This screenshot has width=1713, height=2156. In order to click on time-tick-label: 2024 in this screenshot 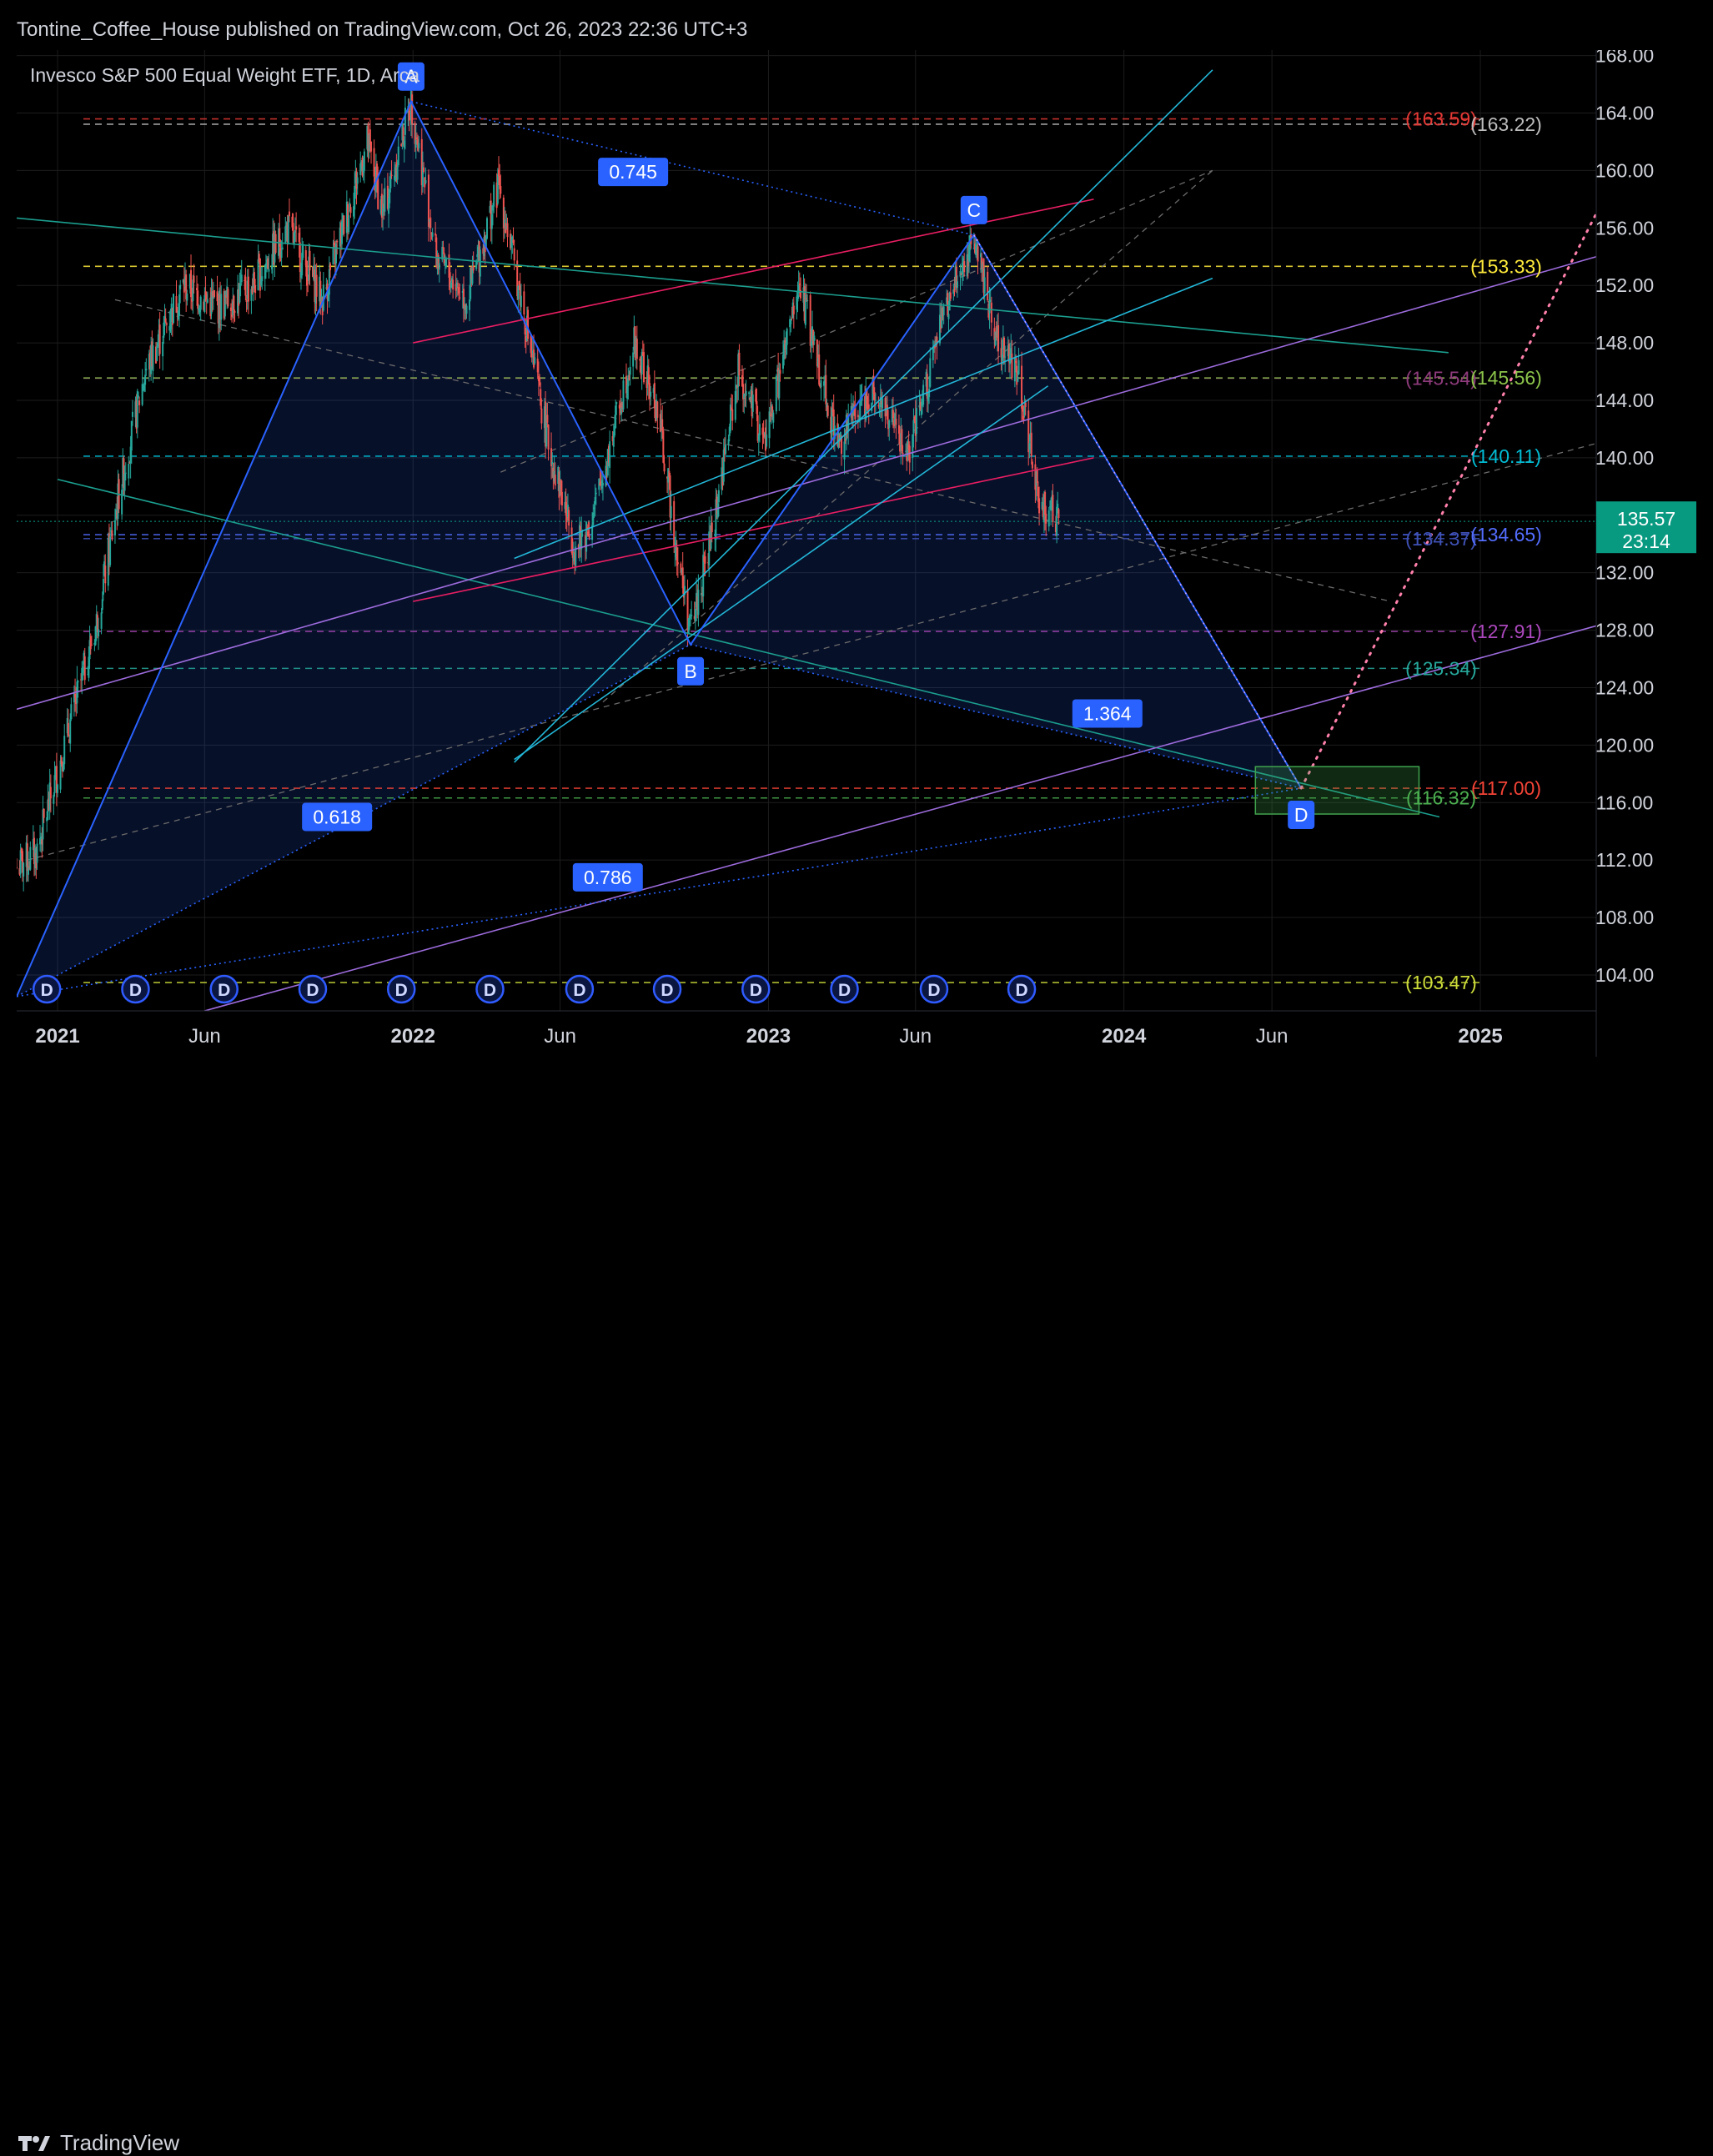, I will do `click(1124, 1036)`.